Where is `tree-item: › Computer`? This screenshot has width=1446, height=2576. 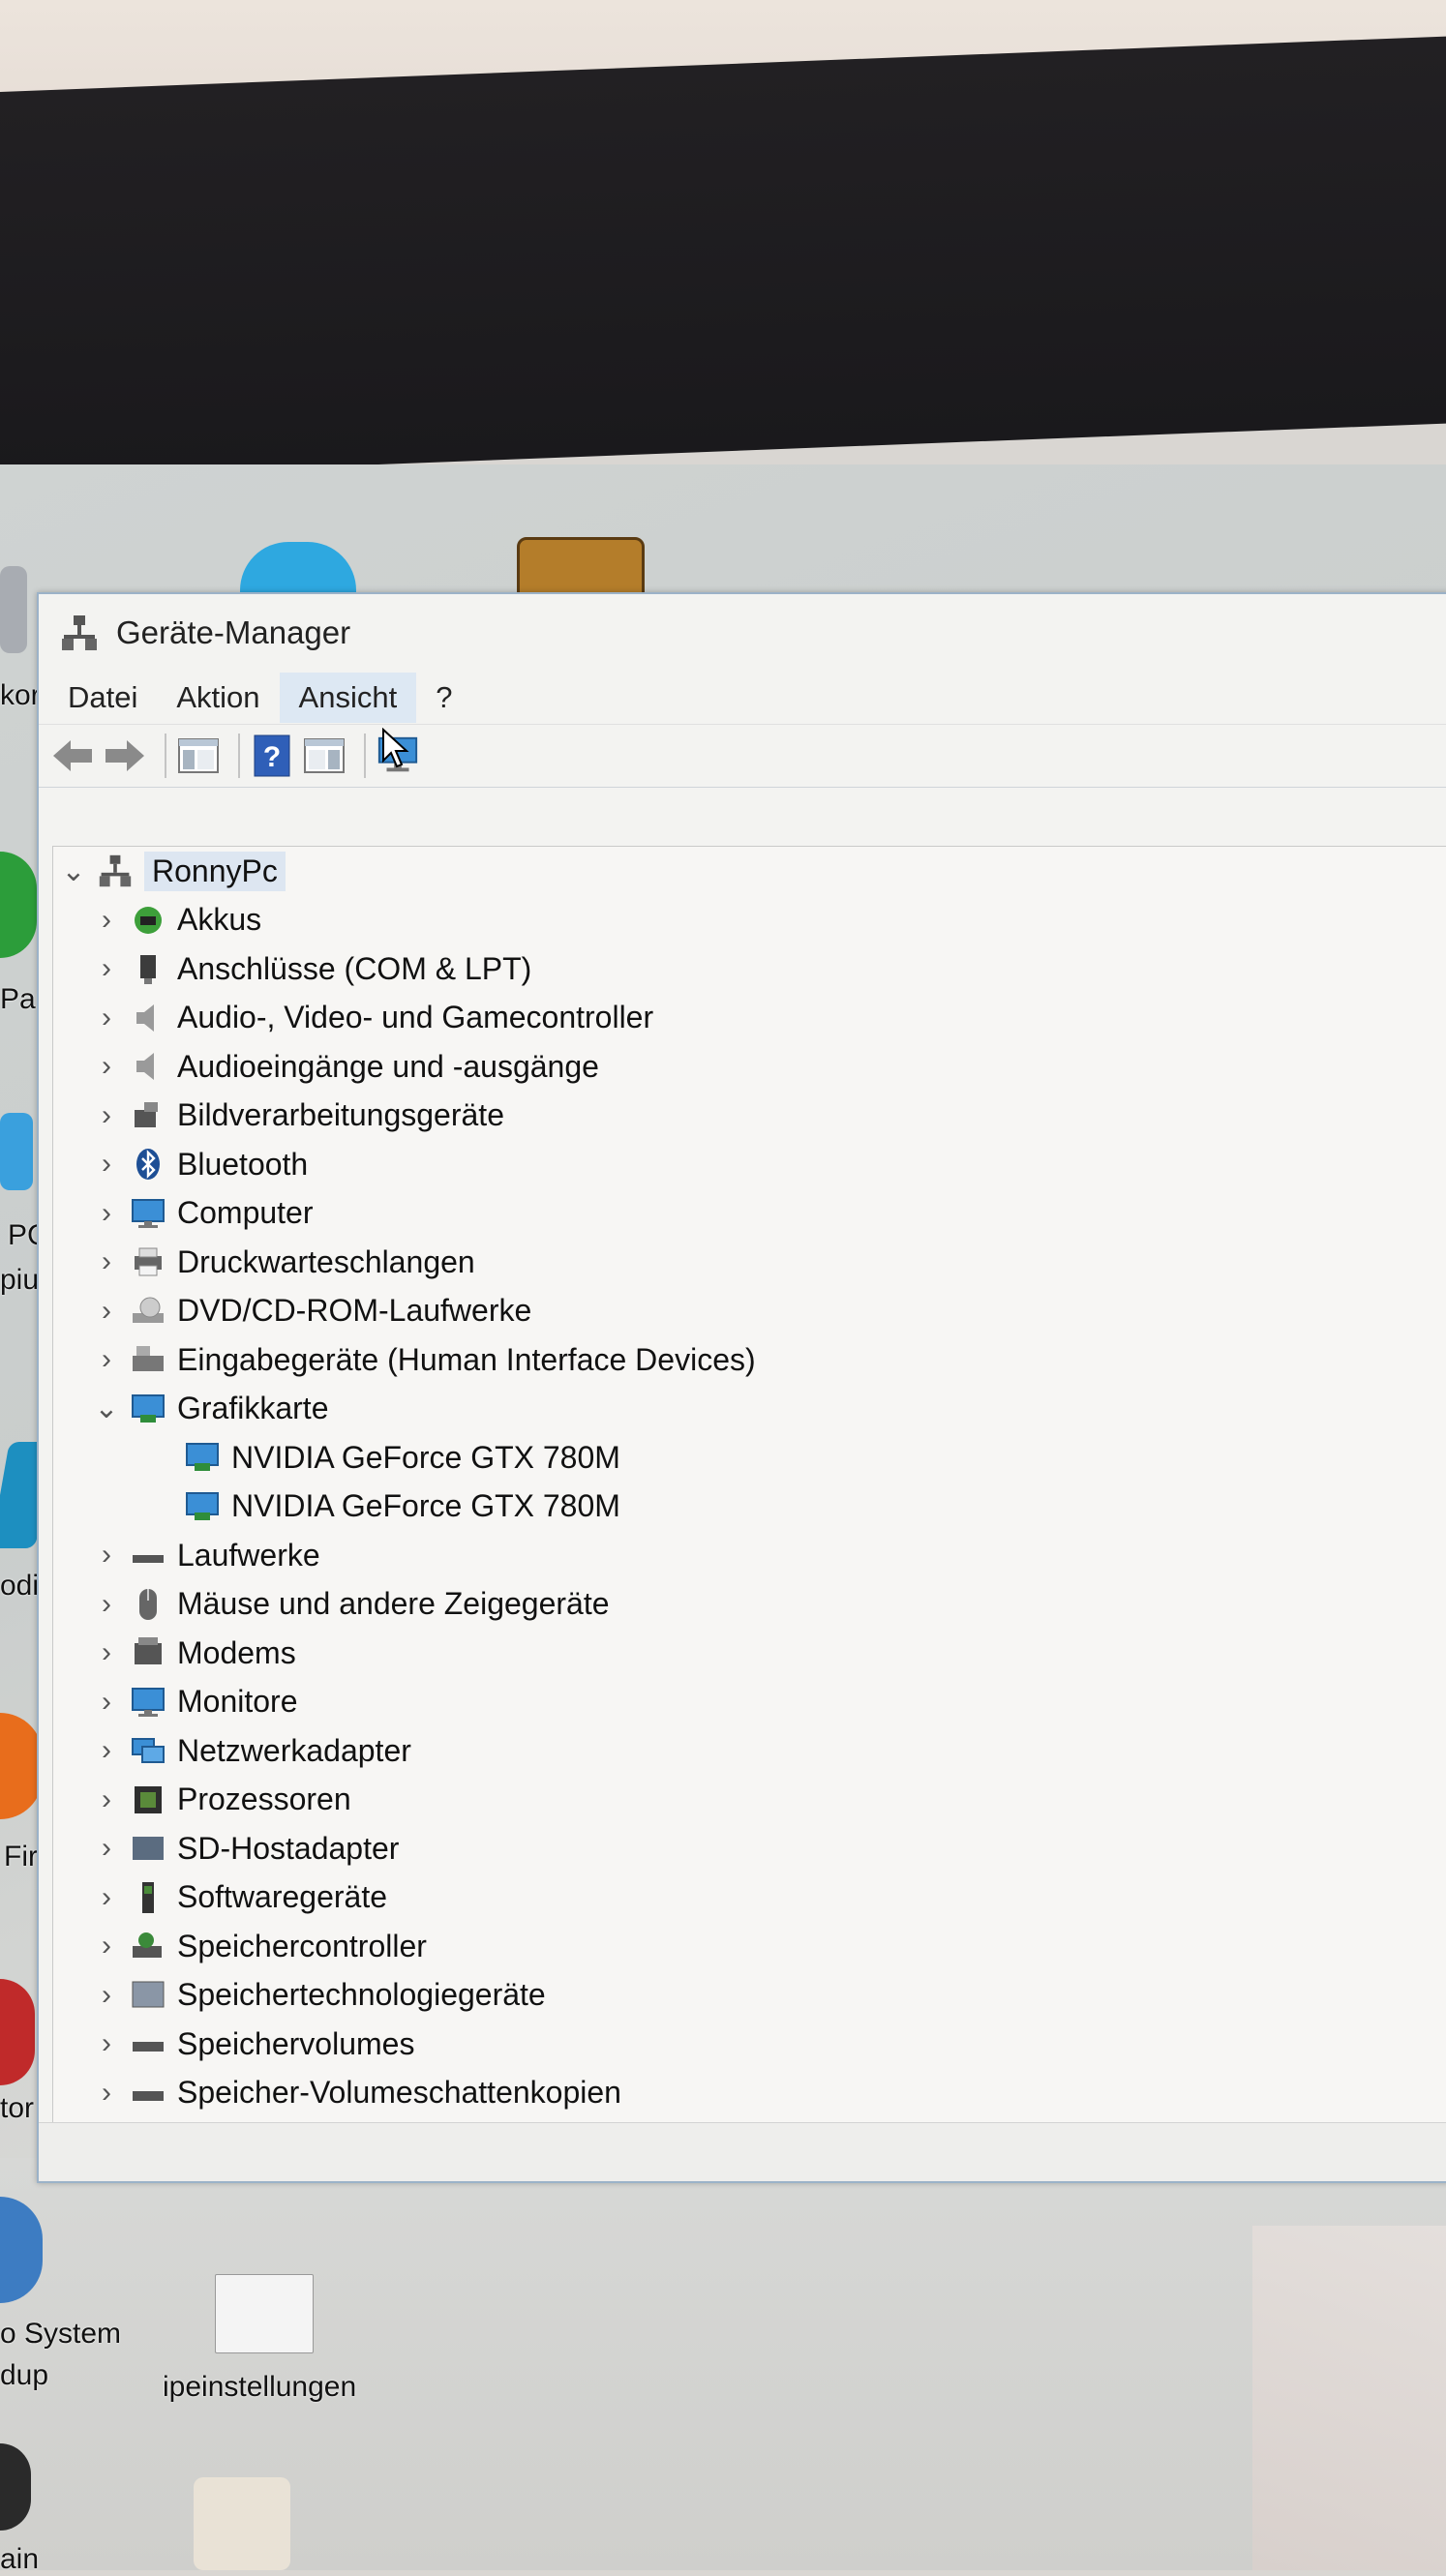
tree-item: › Computer is located at coordinates (750, 1214).